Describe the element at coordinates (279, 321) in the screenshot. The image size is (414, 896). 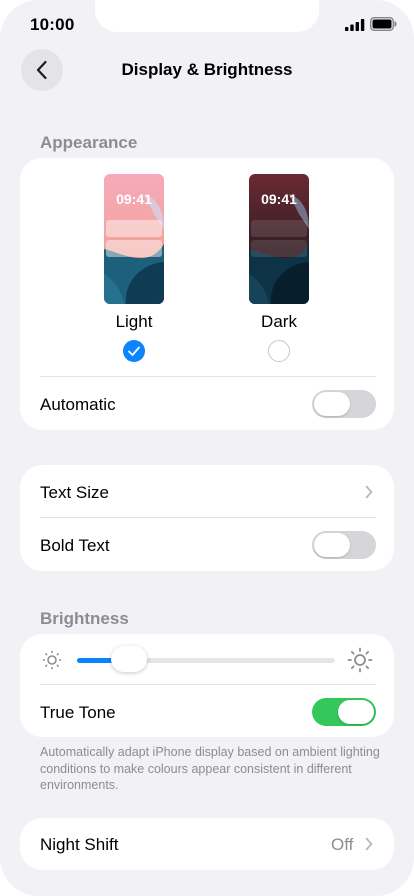
I see `dark-mode-label: Dark` at that location.